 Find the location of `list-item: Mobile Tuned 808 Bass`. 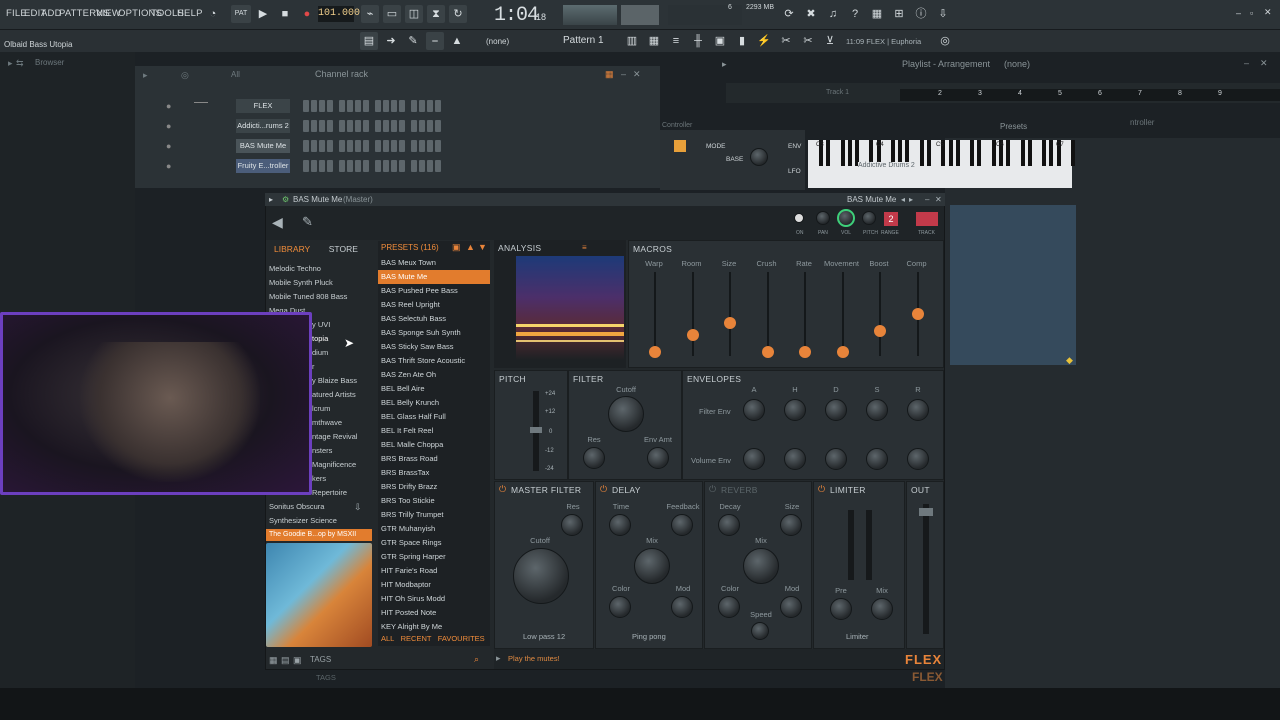

list-item: Mobile Tuned 808 Bass is located at coordinates (320, 297).